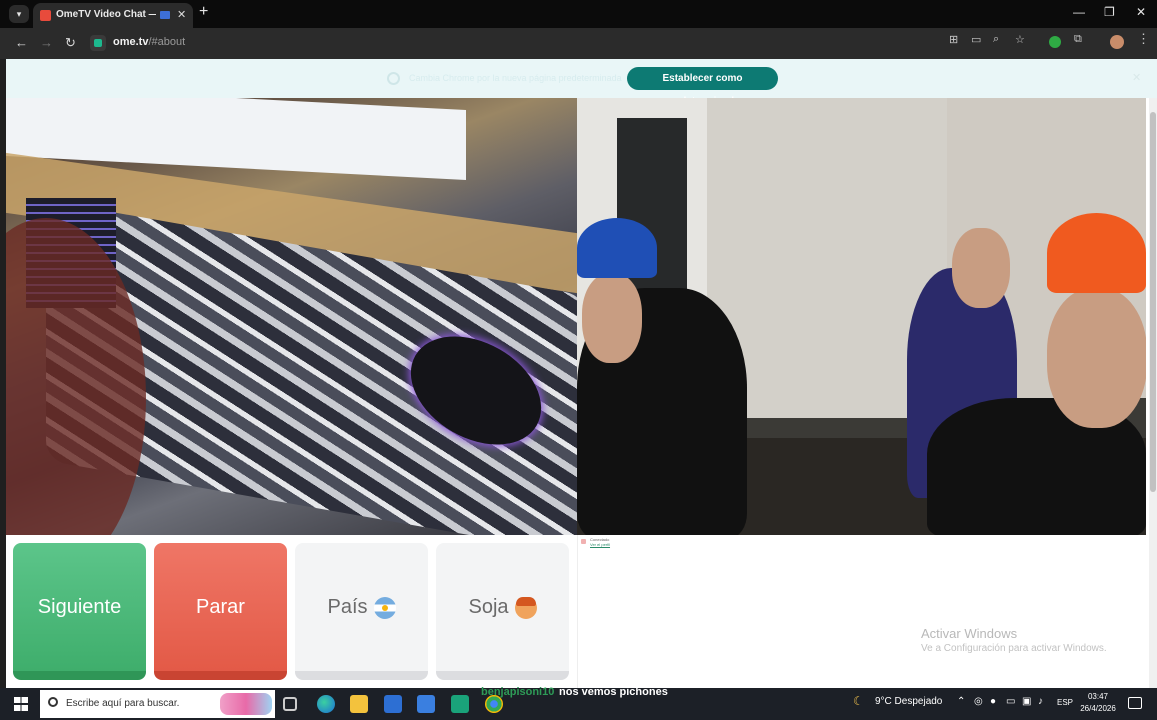 This screenshot has height=720, width=1157. I want to click on window-close-icon: ✕, so click(1141, 12).